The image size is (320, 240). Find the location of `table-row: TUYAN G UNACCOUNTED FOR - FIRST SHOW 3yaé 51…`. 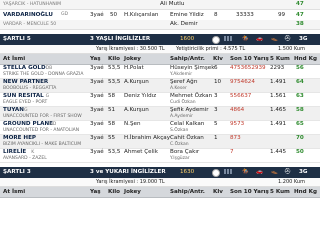

table-row: TUYAN G UNACCOUNTED FOR - FIRST SHOW 3yaé 51… is located at coordinates (160, 114).